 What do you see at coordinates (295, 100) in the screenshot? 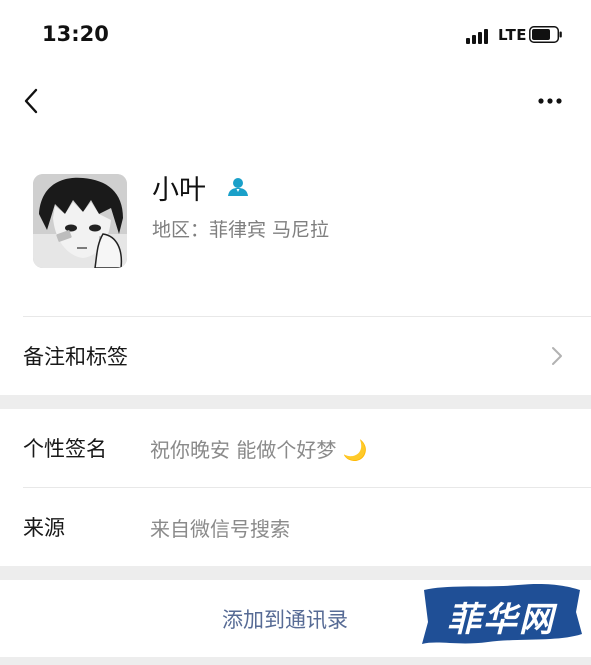
I see `nav-bar` at bounding box center [295, 100].